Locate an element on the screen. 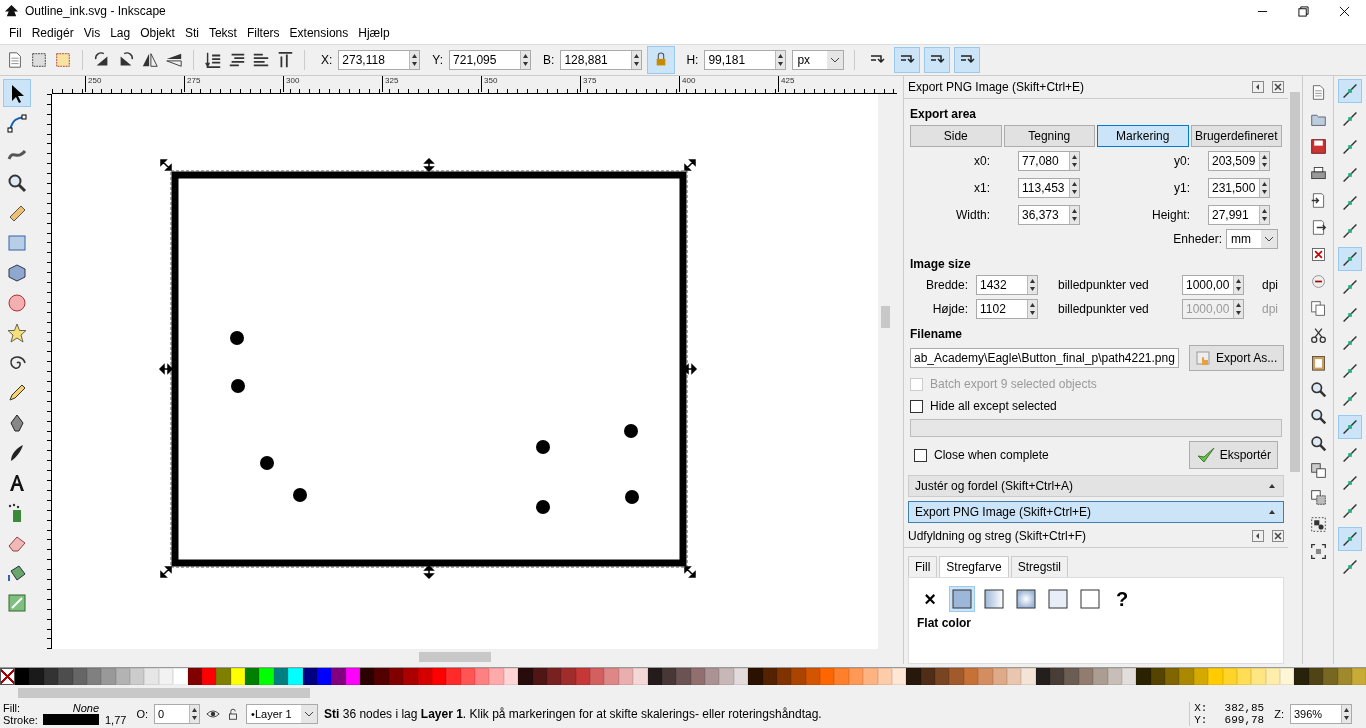 This screenshot has height=728, width=1366. field-label: X: is located at coordinates (327, 60).